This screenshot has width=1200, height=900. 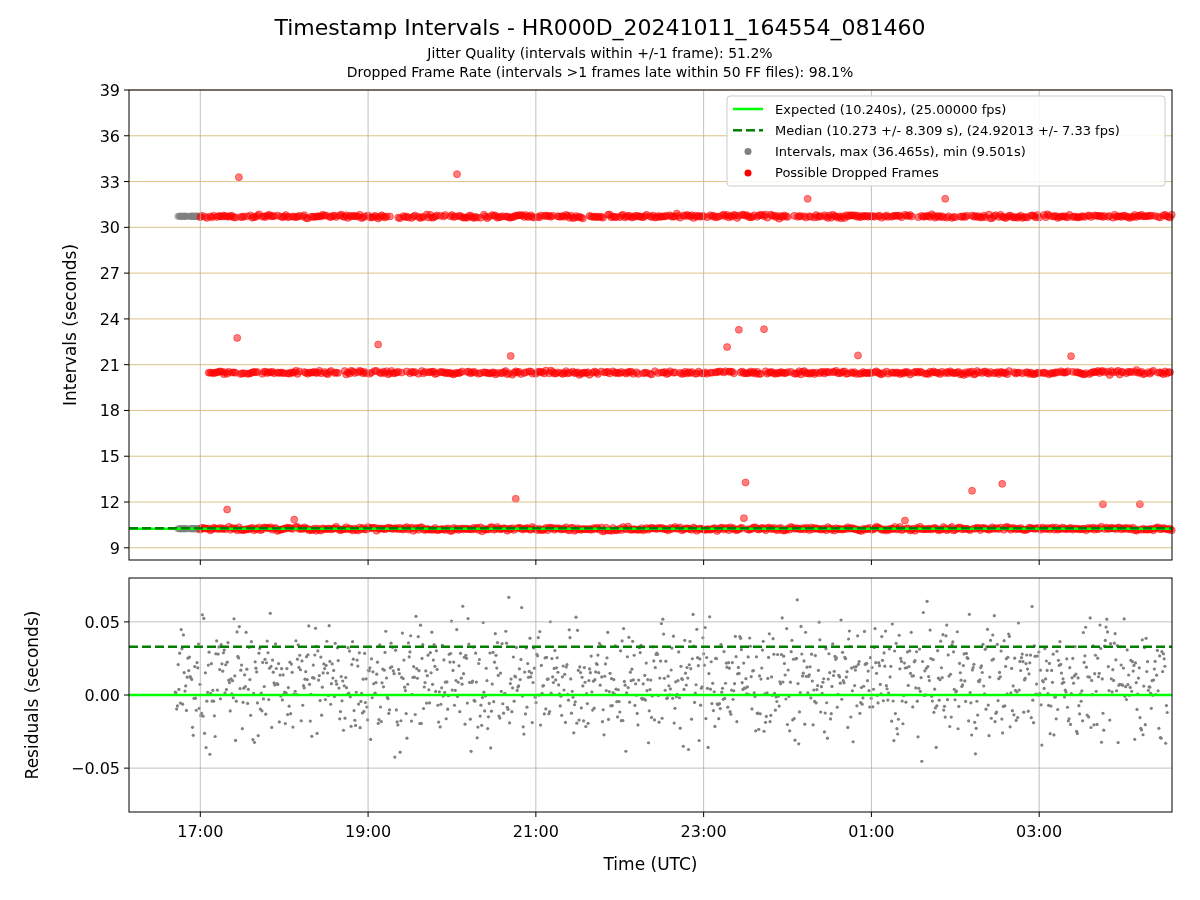 I want to click on legend-label: Possible Dropped Frames, so click(x=857, y=173).